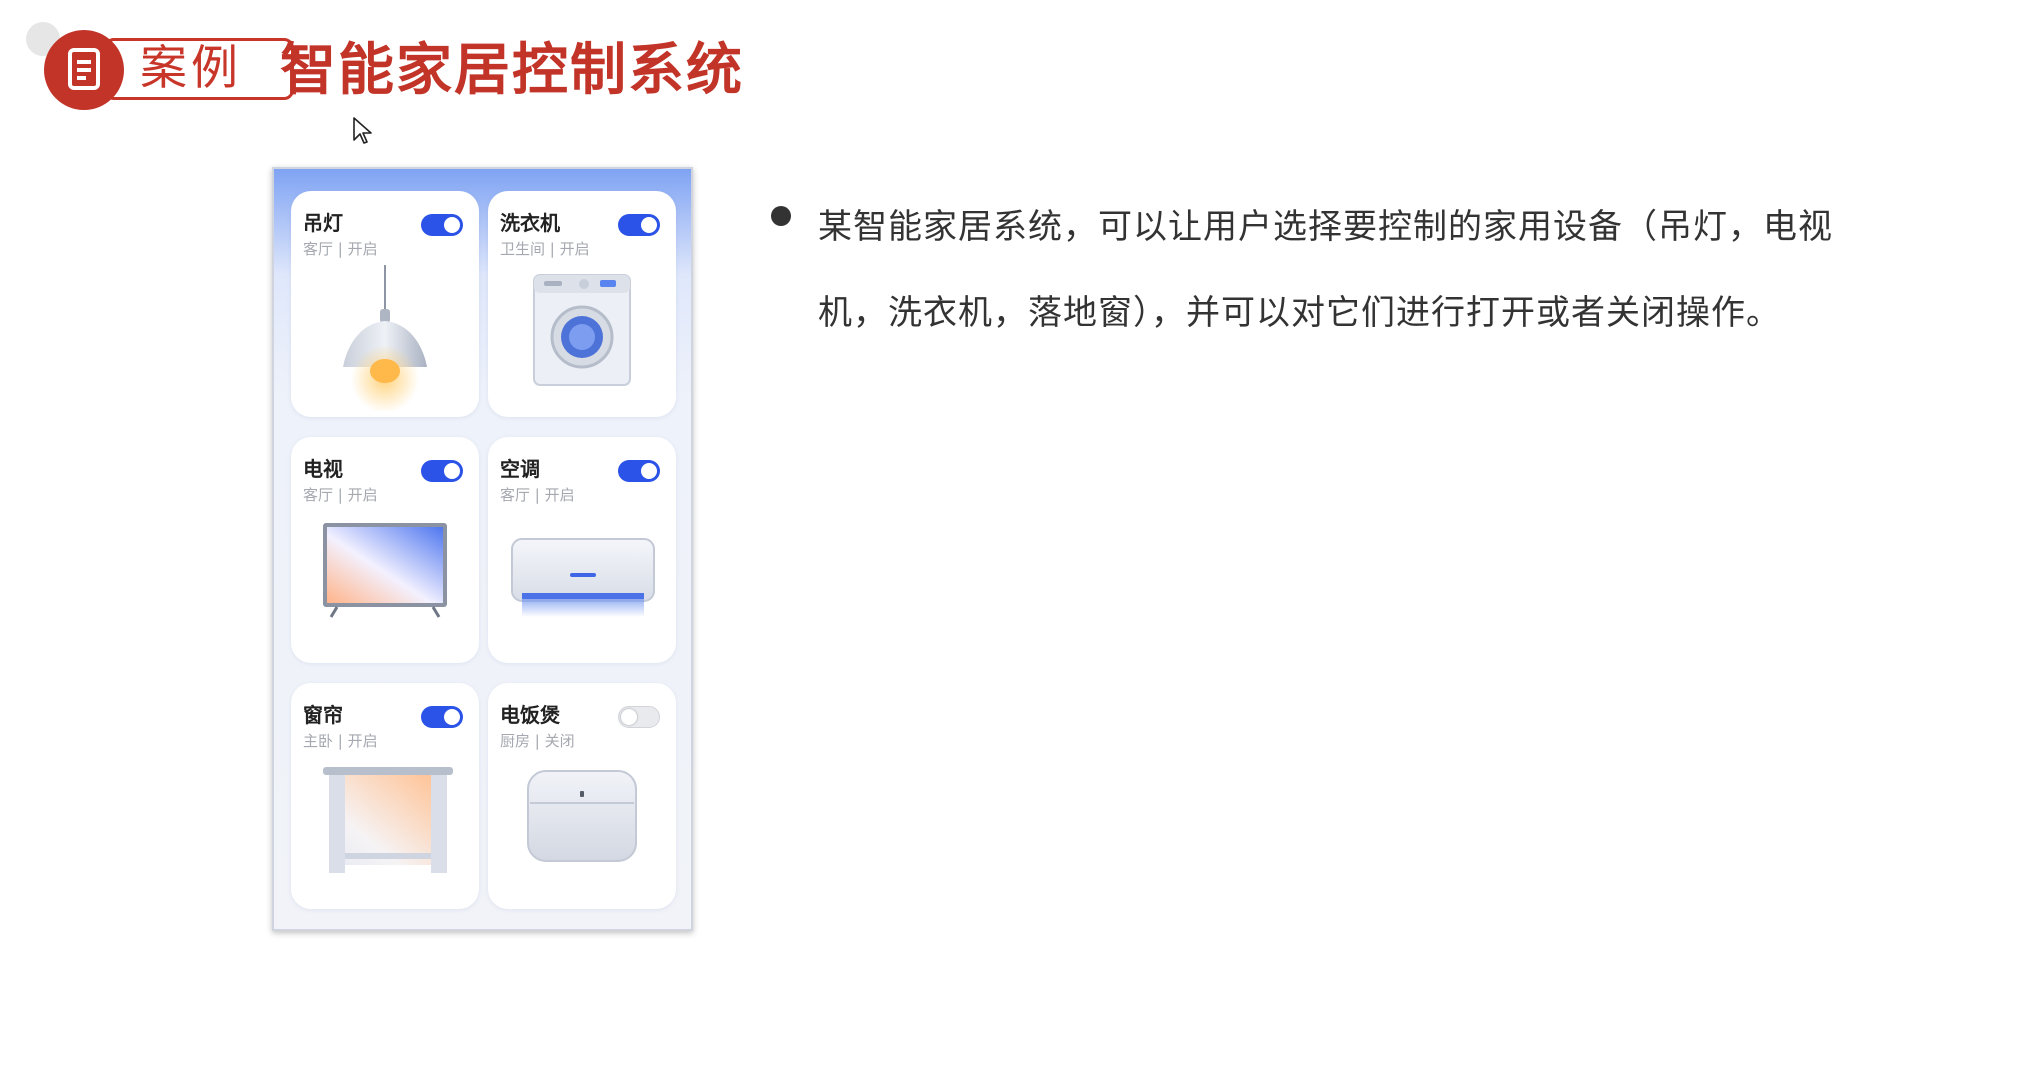  I want to click on device-name: 吊灯, so click(323, 223).